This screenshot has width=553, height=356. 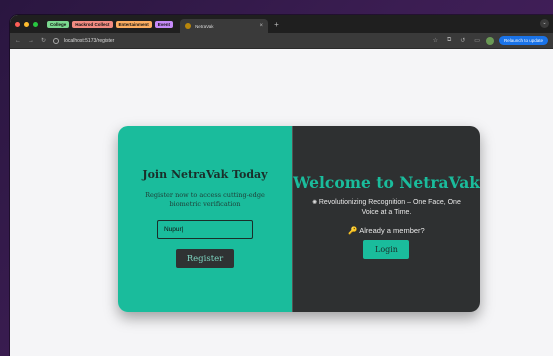 What do you see at coordinates (386, 249) in the screenshot?
I see `login-button: Login` at bounding box center [386, 249].